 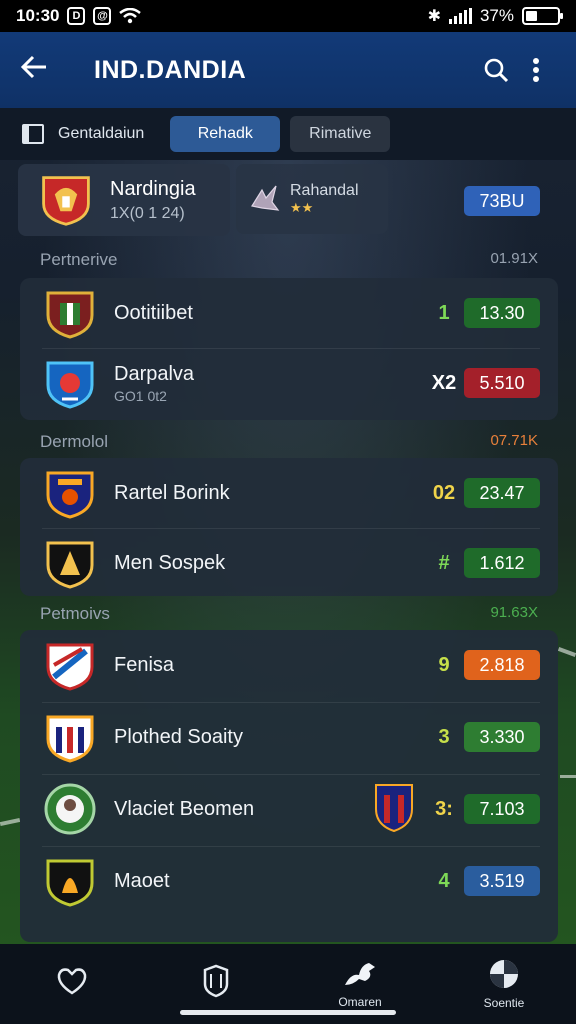 I want to click on opponent-crest-icon, so click(x=394, y=809).